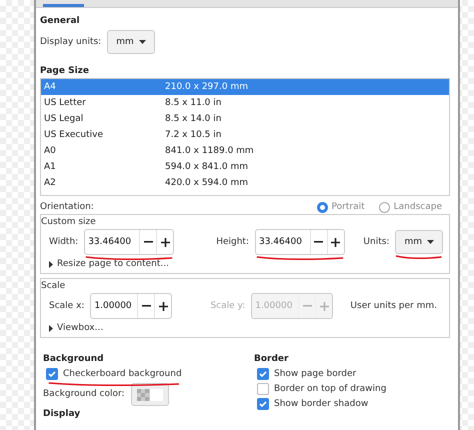 This screenshot has height=430, width=474. I want to click on list-row: A4 210.0 x 297.0 mm, so click(245, 87).